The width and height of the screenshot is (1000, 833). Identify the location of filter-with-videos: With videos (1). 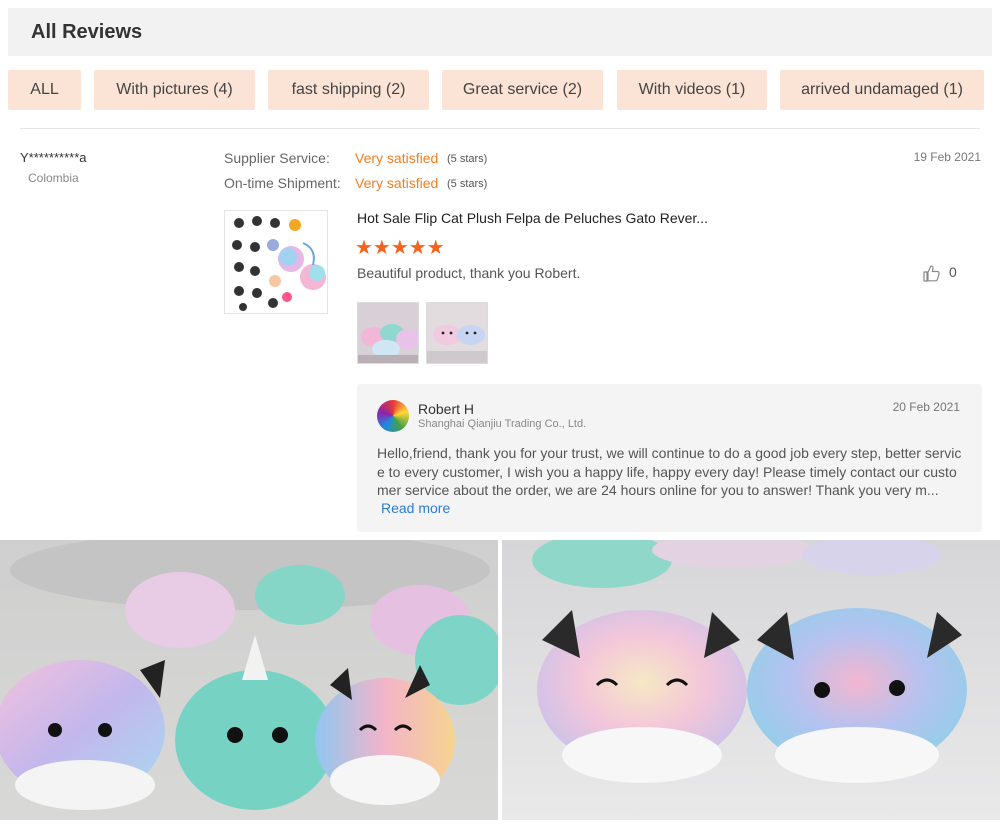
(692, 90).